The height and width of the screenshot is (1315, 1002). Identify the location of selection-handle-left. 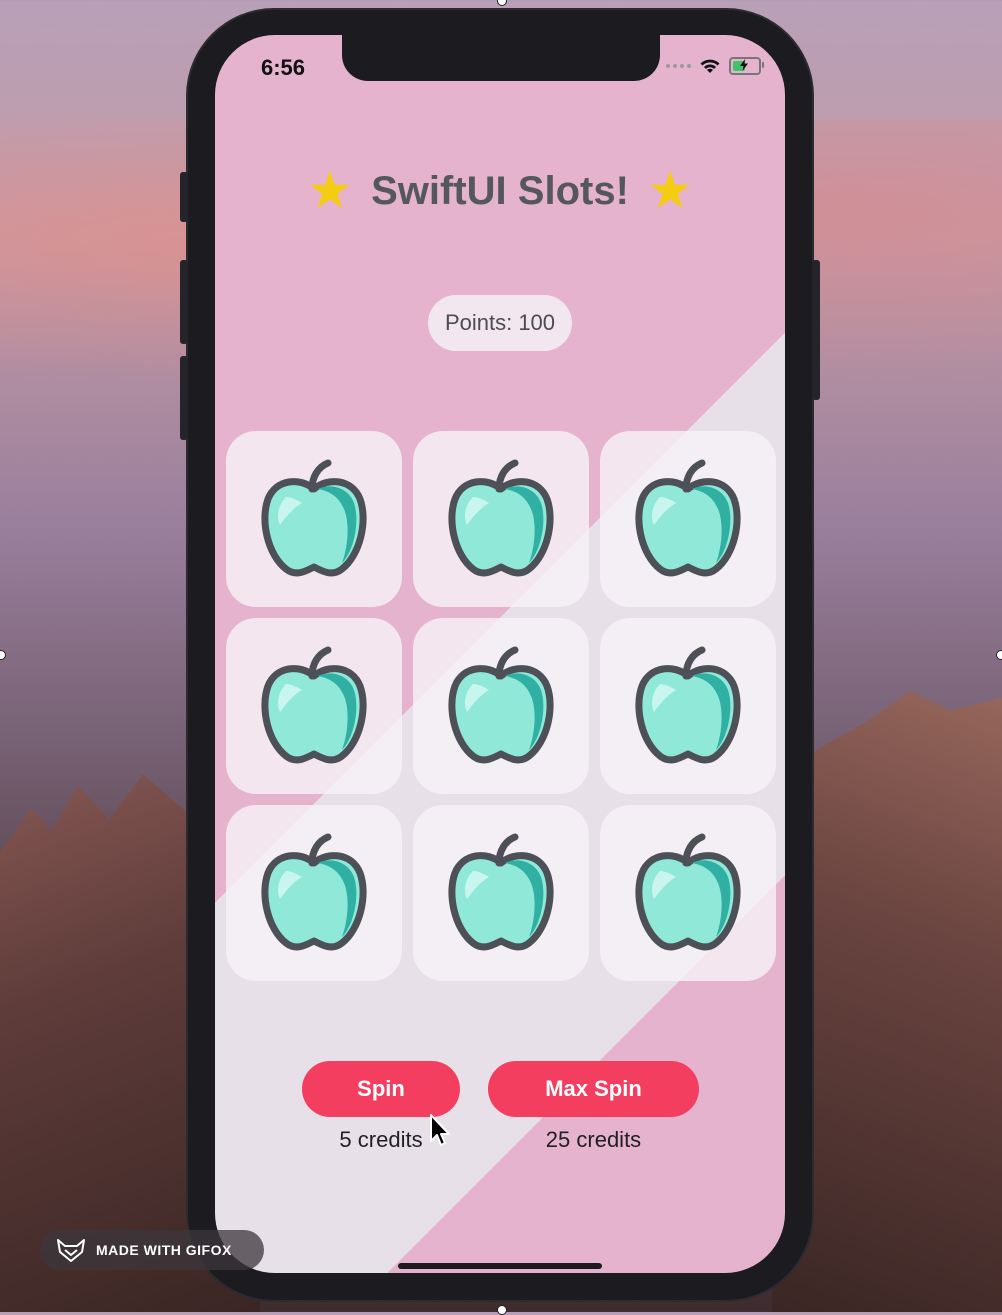
(3, 655).